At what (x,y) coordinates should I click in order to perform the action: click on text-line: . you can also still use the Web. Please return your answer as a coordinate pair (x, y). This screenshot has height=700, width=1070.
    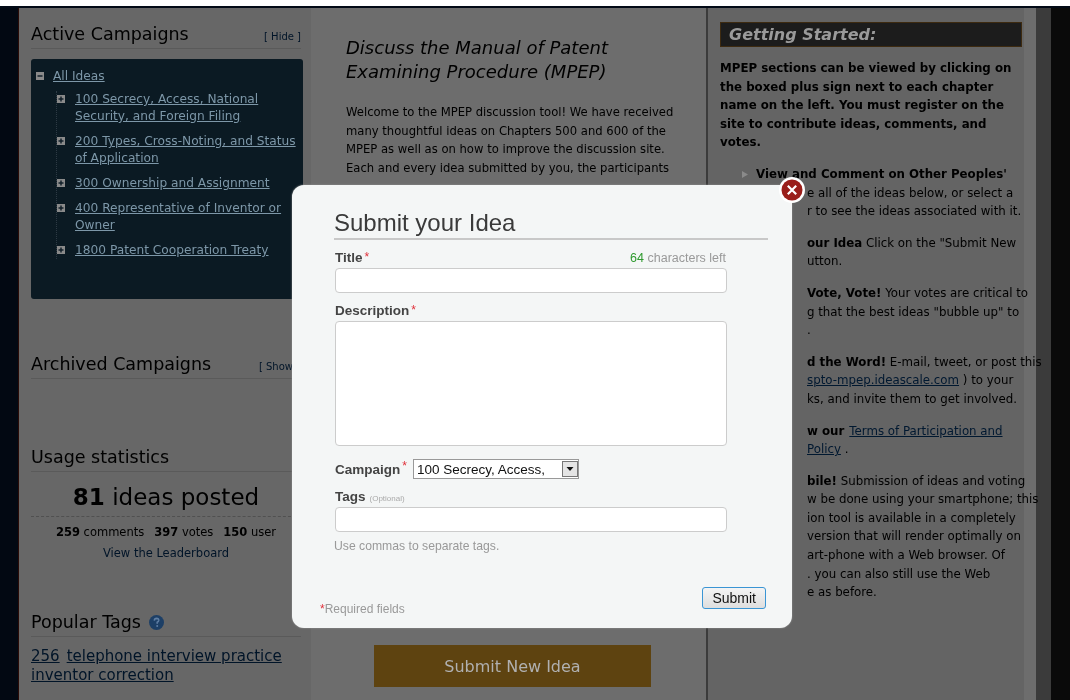
    Looking at the image, I should click on (899, 574).